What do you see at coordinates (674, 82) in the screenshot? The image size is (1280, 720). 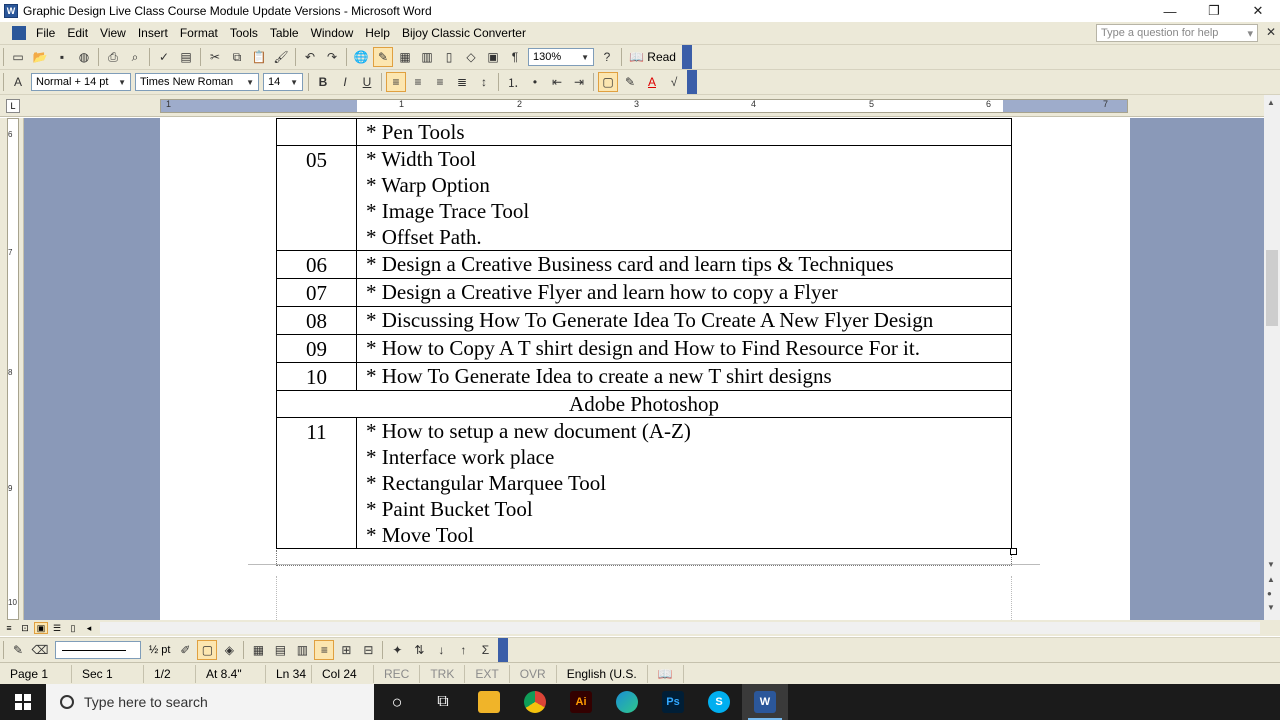 I see `formula-icon: √` at bounding box center [674, 82].